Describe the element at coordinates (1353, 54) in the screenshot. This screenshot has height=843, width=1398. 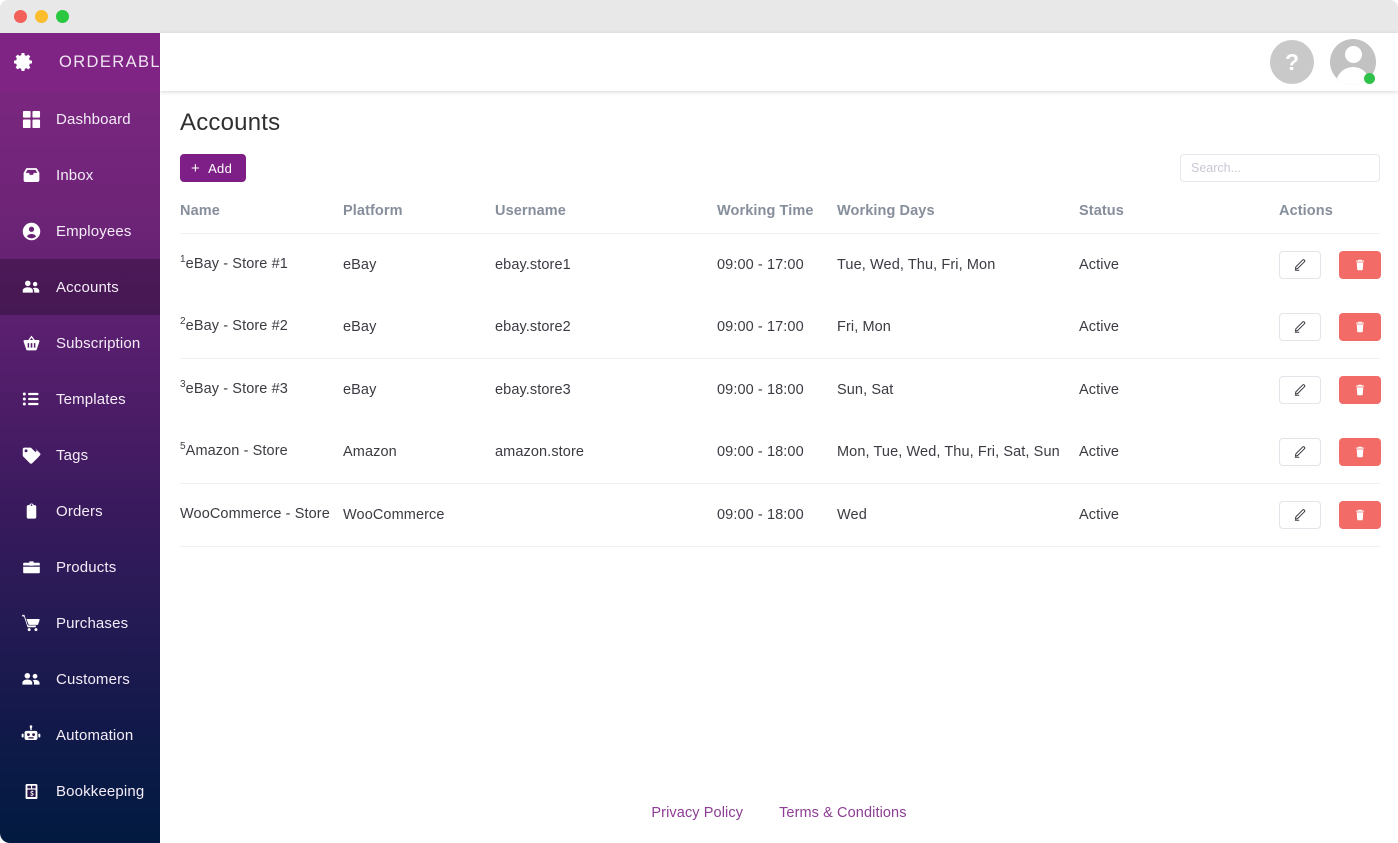
I see `avatar-head` at that location.